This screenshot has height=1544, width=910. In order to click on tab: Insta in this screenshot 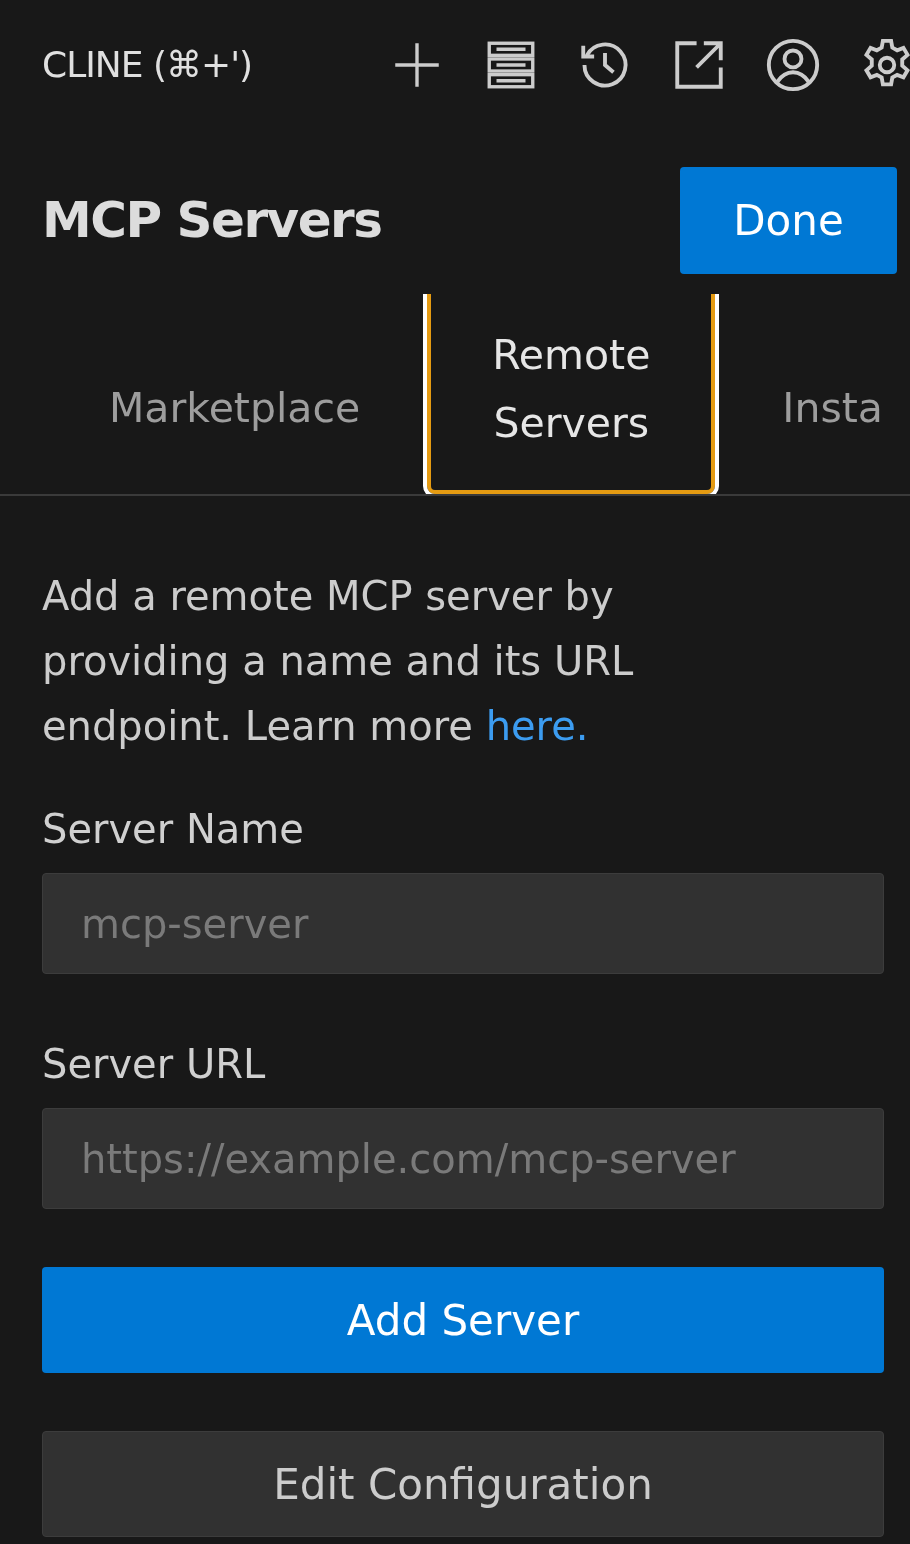, I will do `click(832, 409)`.